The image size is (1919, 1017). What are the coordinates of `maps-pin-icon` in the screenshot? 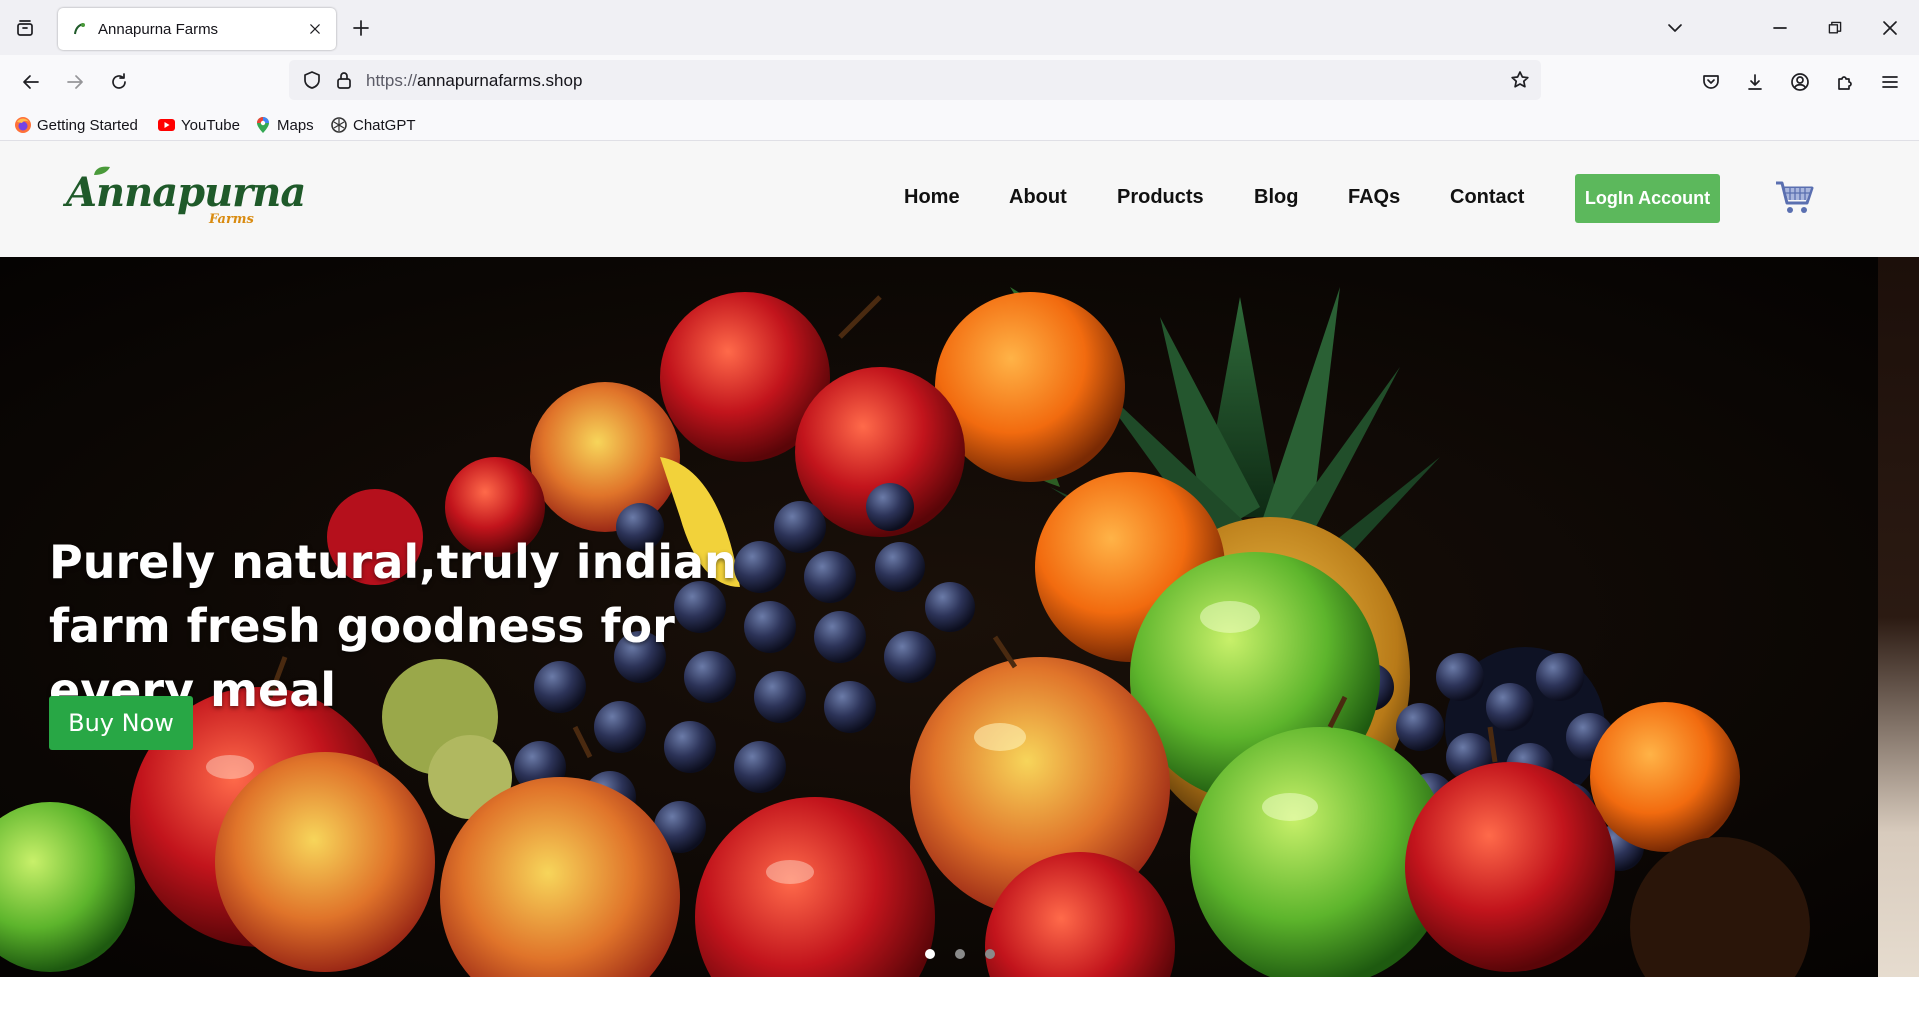 It's located at (263, 125).